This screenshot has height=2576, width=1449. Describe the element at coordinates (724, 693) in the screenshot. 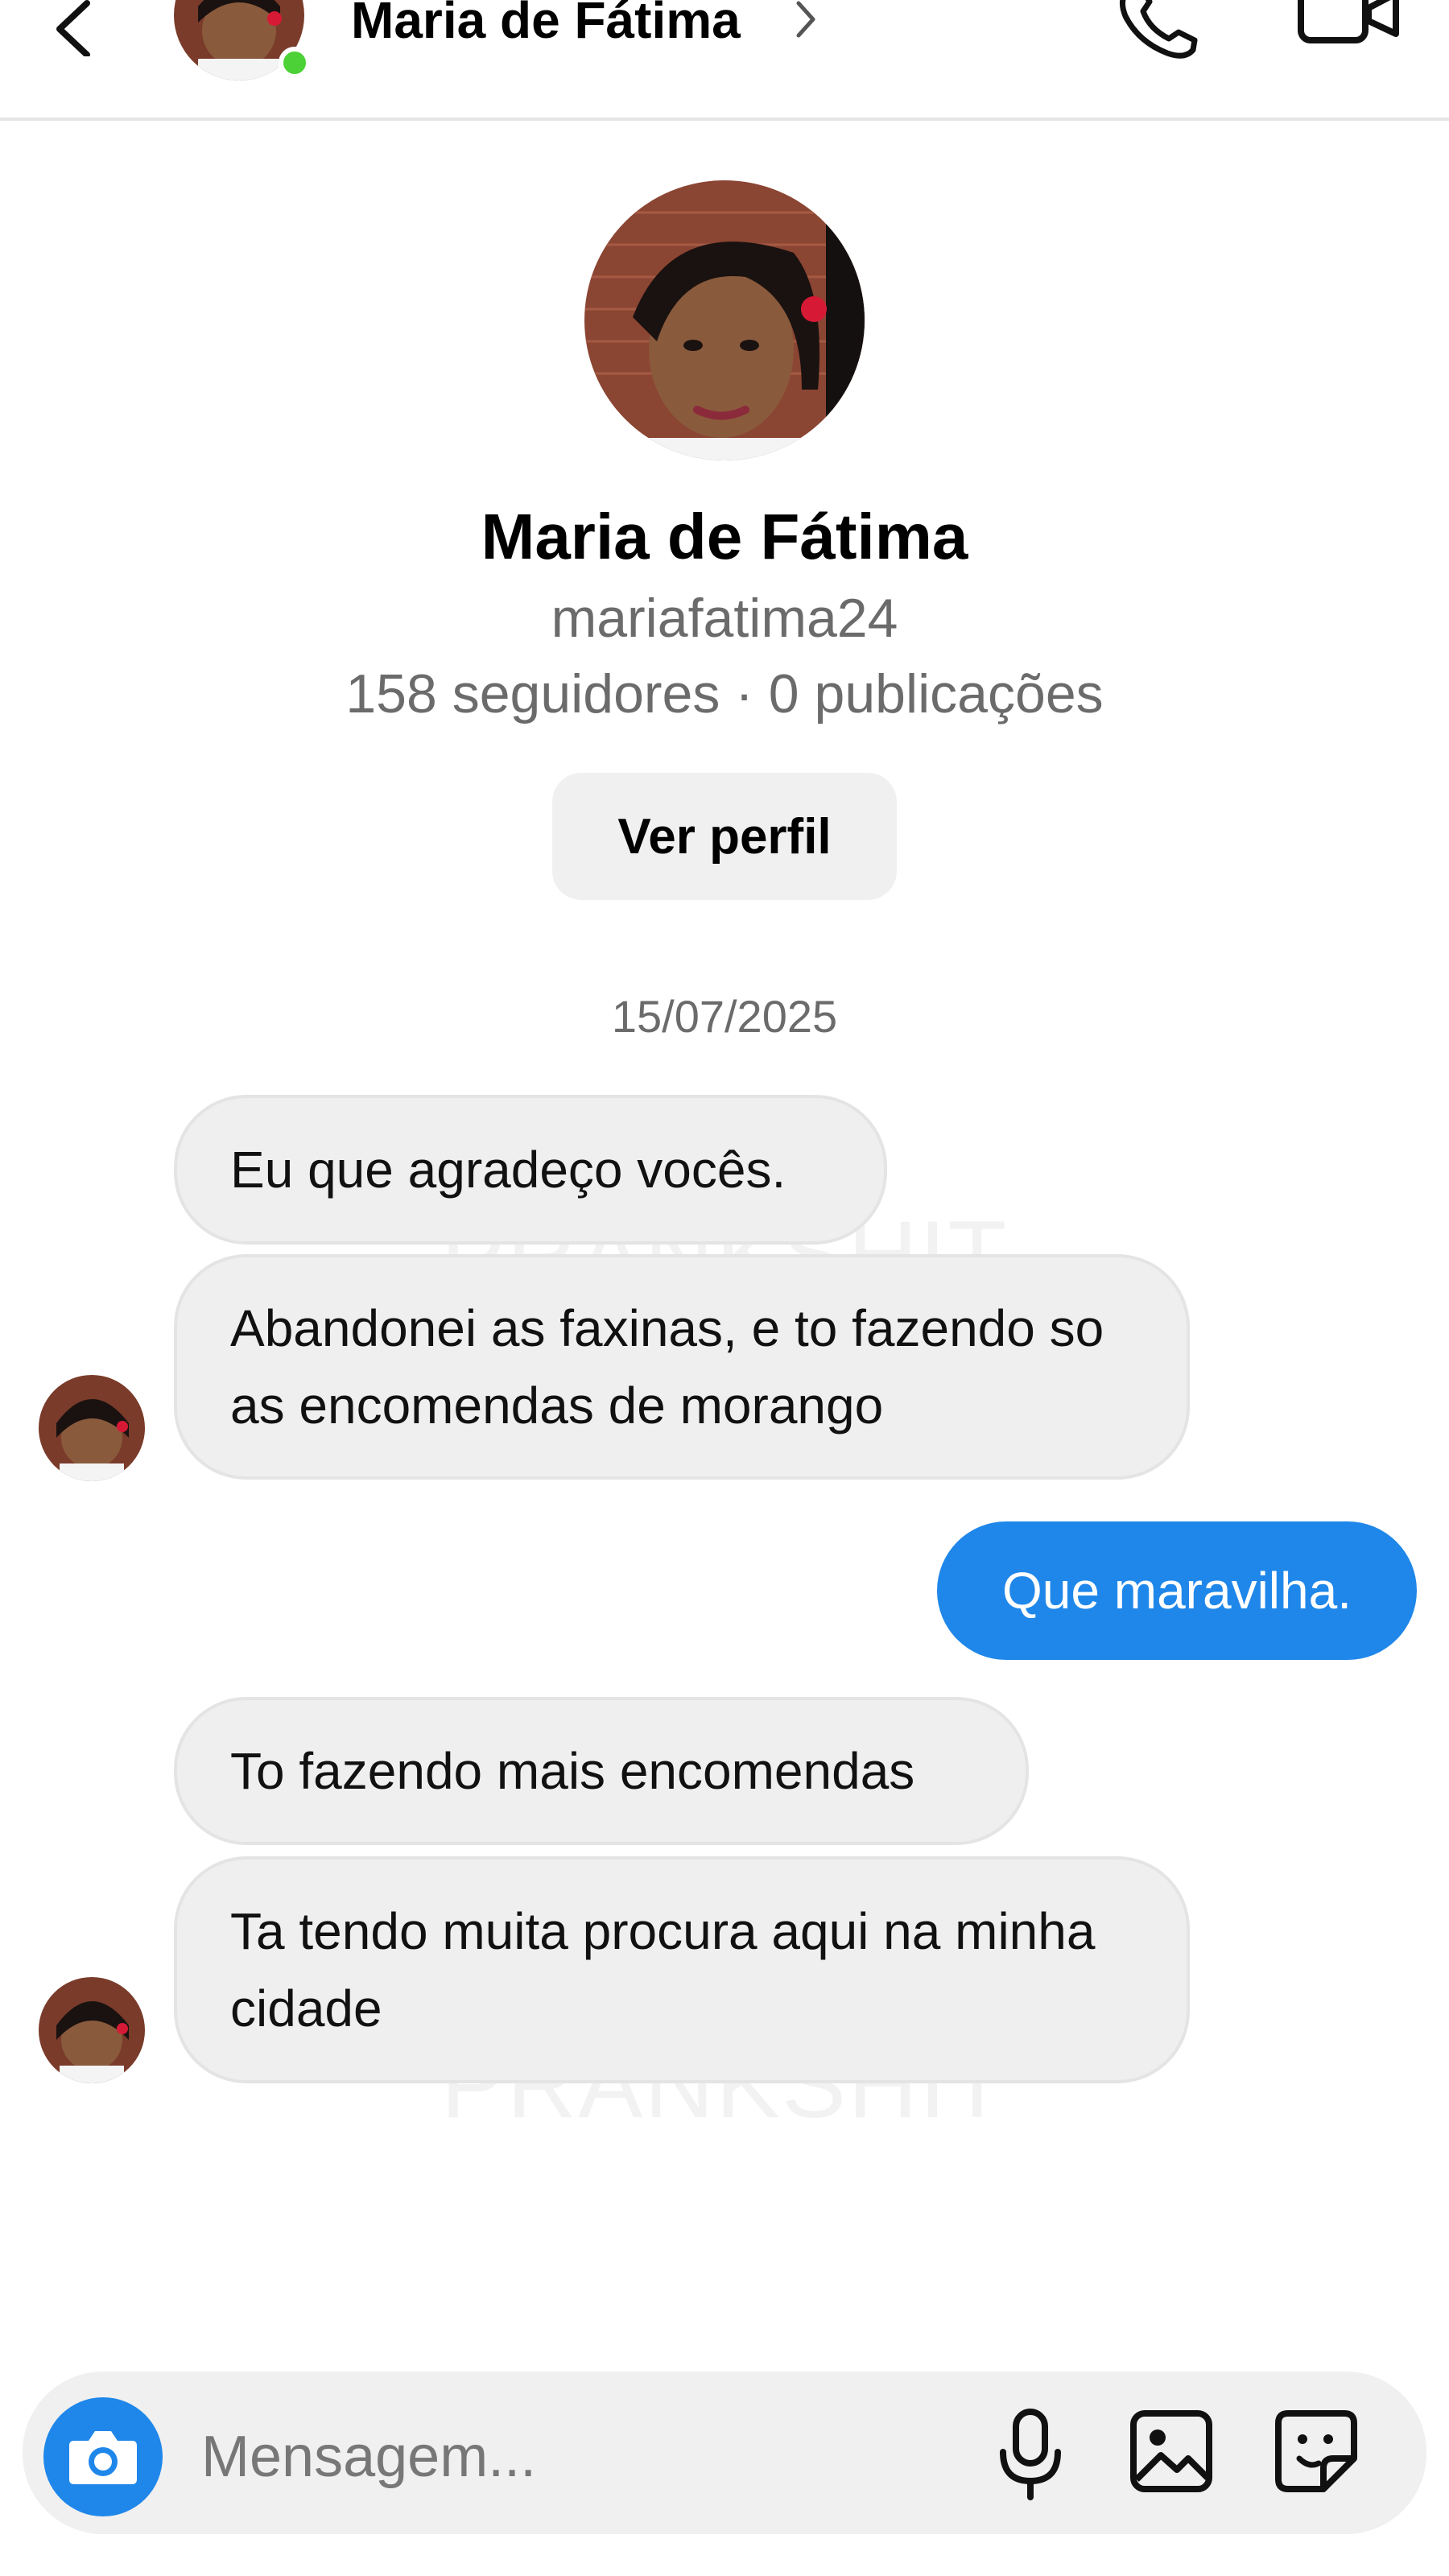

I see `profile-stats: 158 seguidores · 0 publicações` at that location.